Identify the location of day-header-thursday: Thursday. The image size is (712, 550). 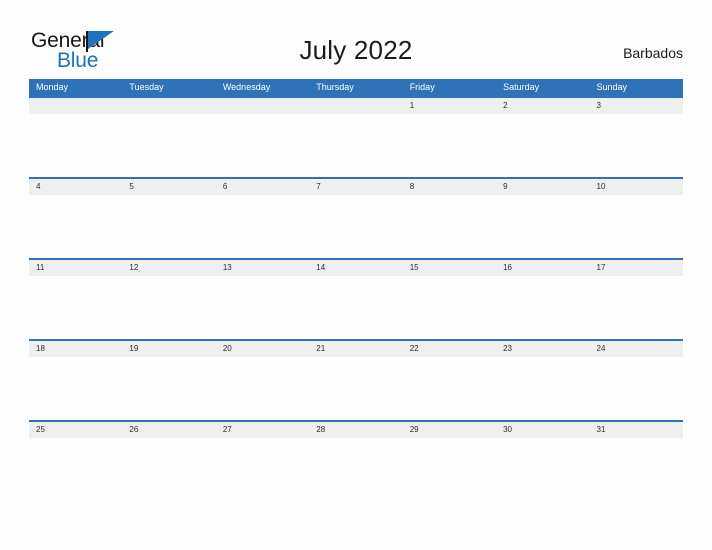
(335, 87).